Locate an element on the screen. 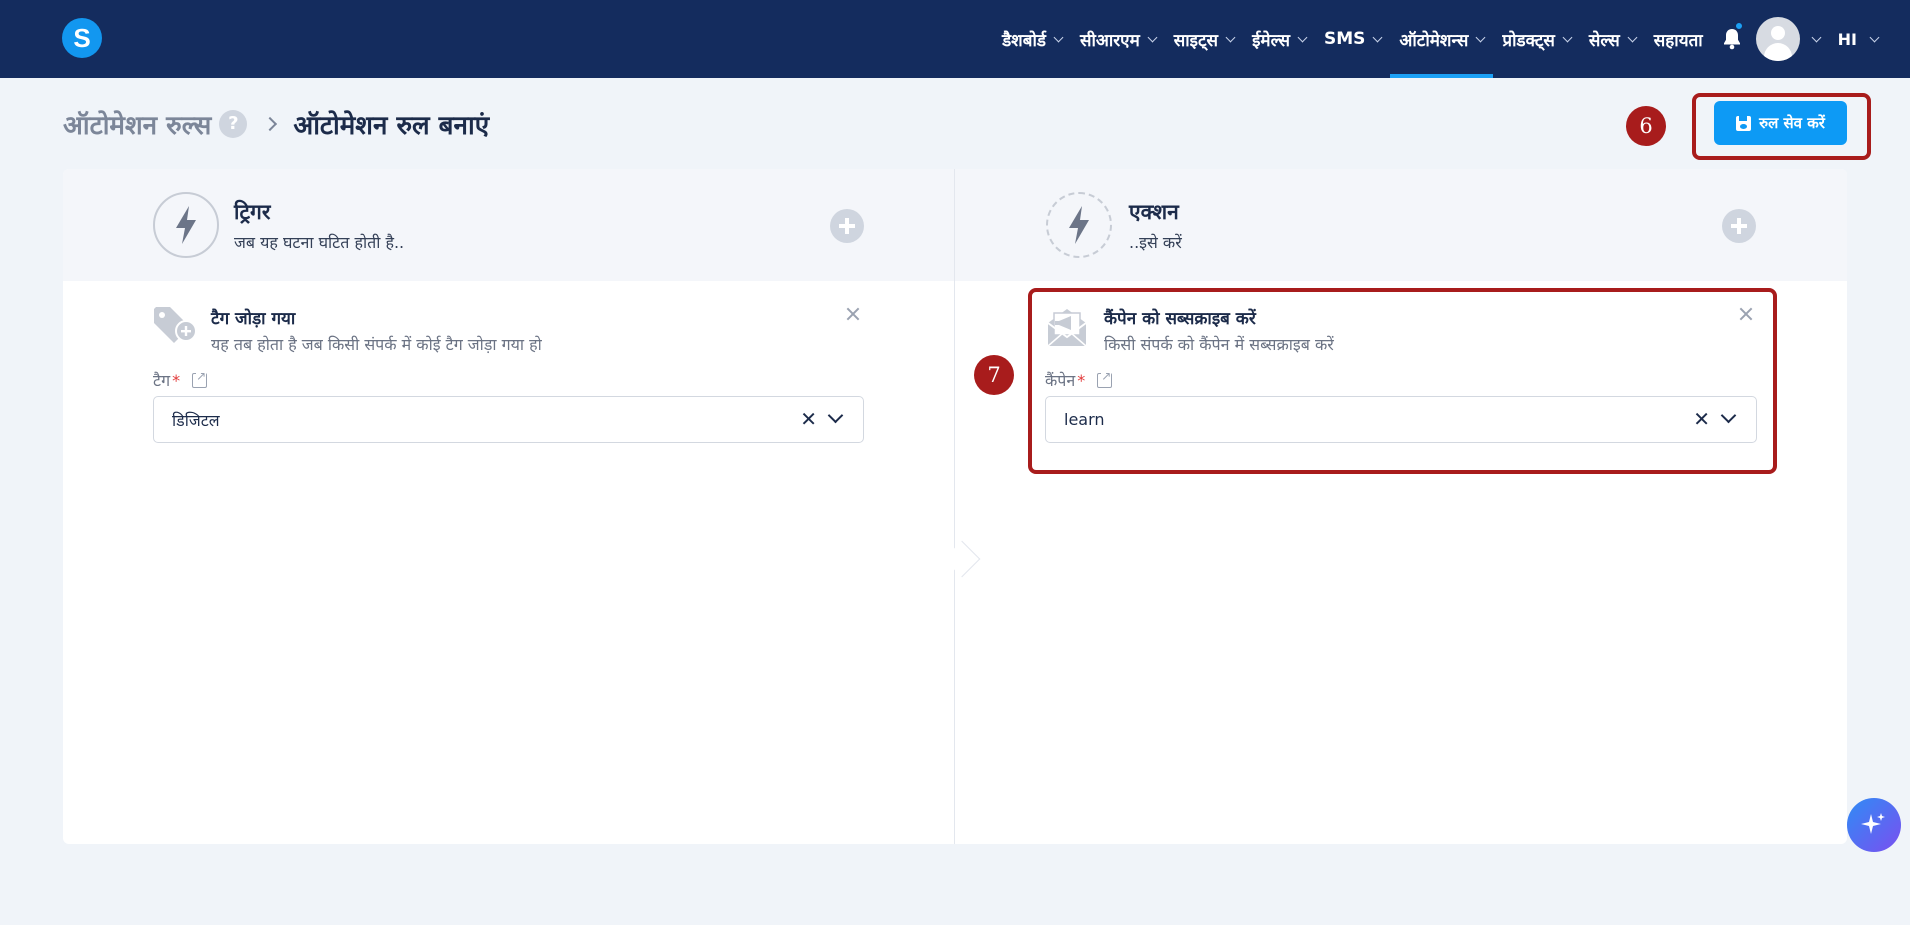 This screenshot has height=925, width=1910. sparkle-icon is located at coordinates (1873, 823).